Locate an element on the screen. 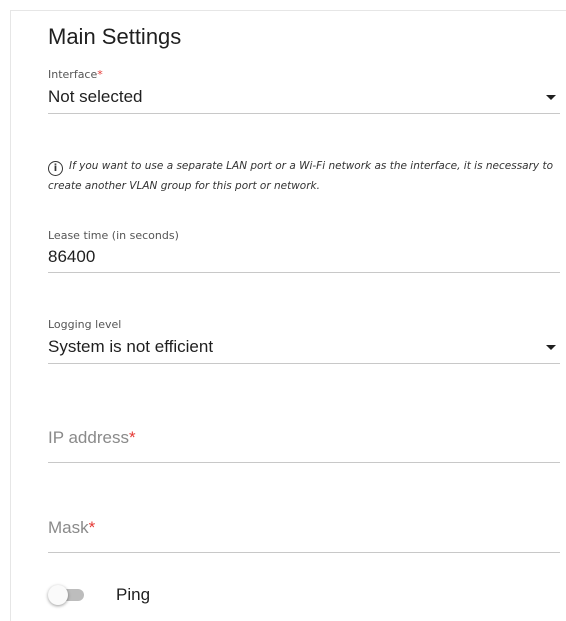 The height and width of the screenshot is (621, 566). interface-select: Not selected is located at coordinates (304, 97).